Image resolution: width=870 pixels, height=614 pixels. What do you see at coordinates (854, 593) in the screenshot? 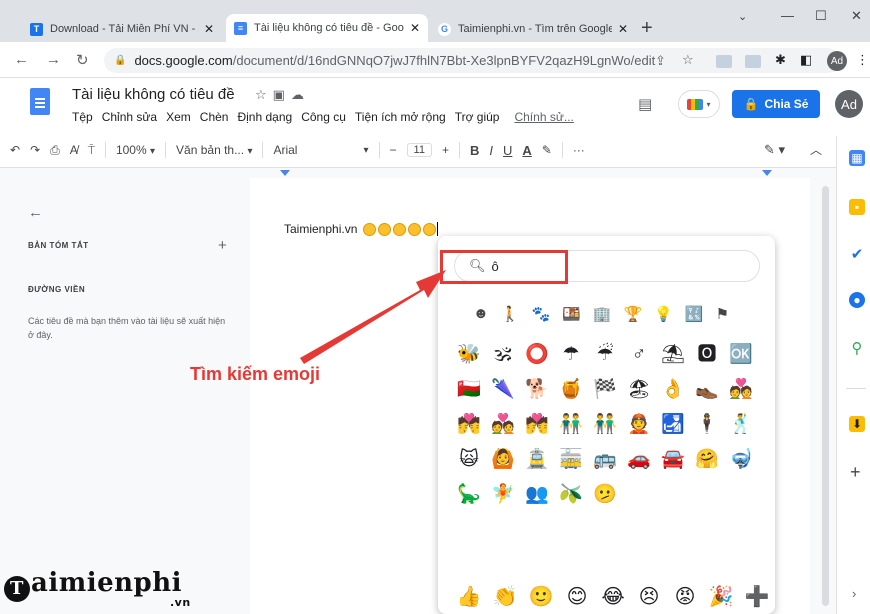
I see `hide-side-panel-icon: ›` at bounding box center [854, 593].